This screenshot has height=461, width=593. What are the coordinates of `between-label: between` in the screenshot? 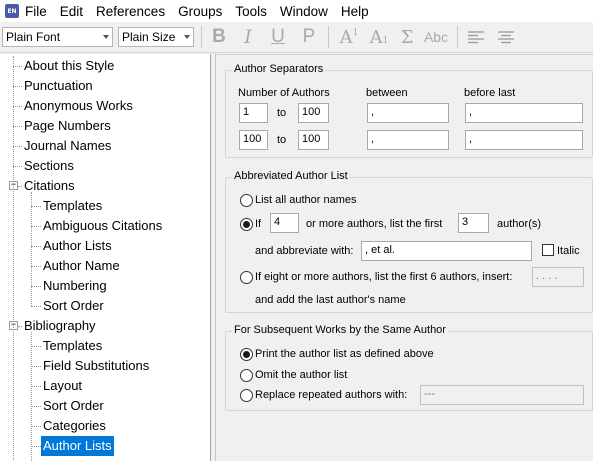 It's located at (387, 93).